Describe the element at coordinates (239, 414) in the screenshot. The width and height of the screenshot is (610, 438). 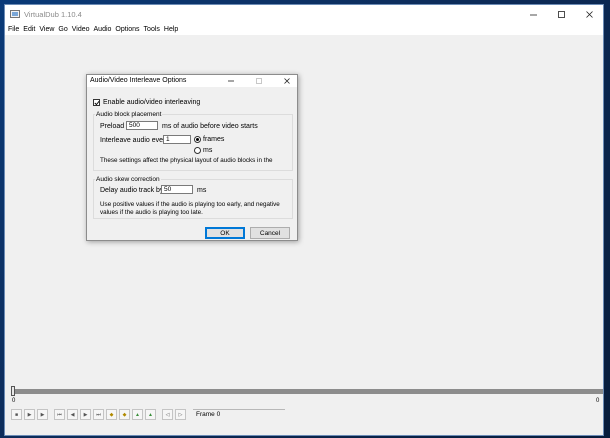
I see `frame-indicator: Frame 0` at that location.